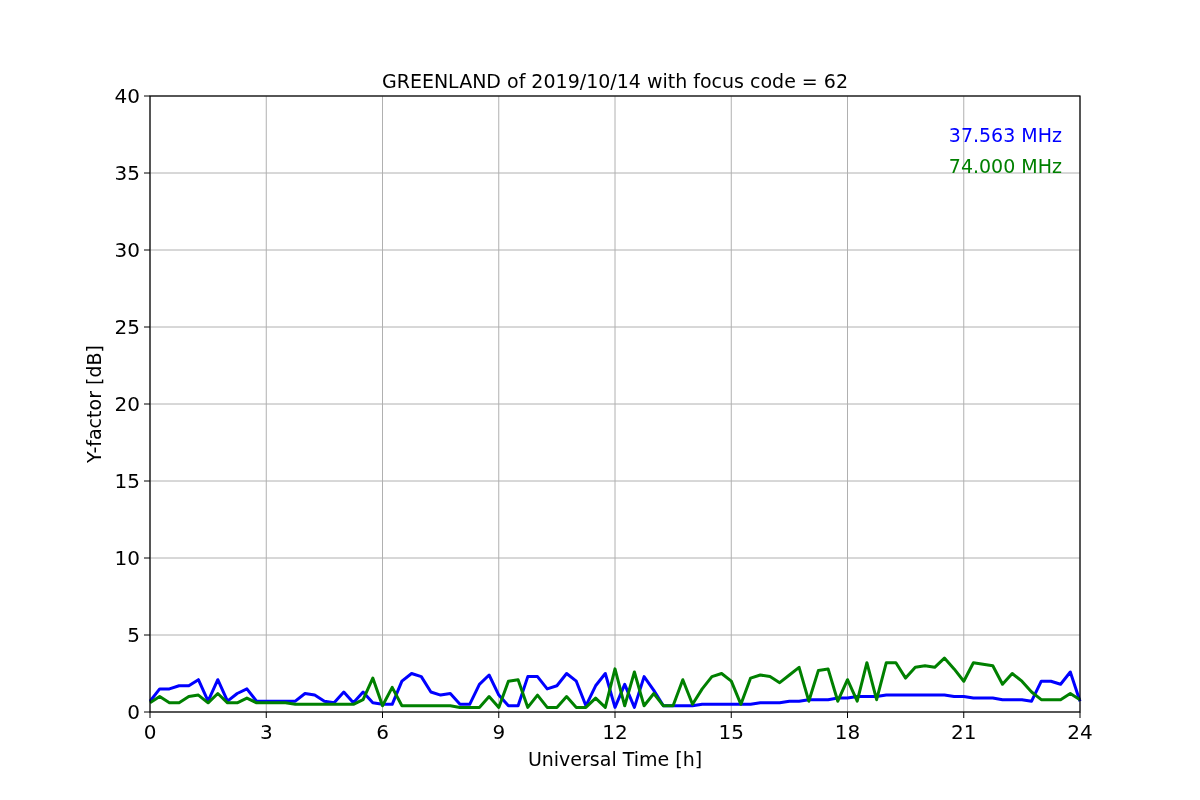  What do you see at coordinates (127, 481) in the screenshot?
I see `y-tick-label: 15` at bounding box center [127, 481].